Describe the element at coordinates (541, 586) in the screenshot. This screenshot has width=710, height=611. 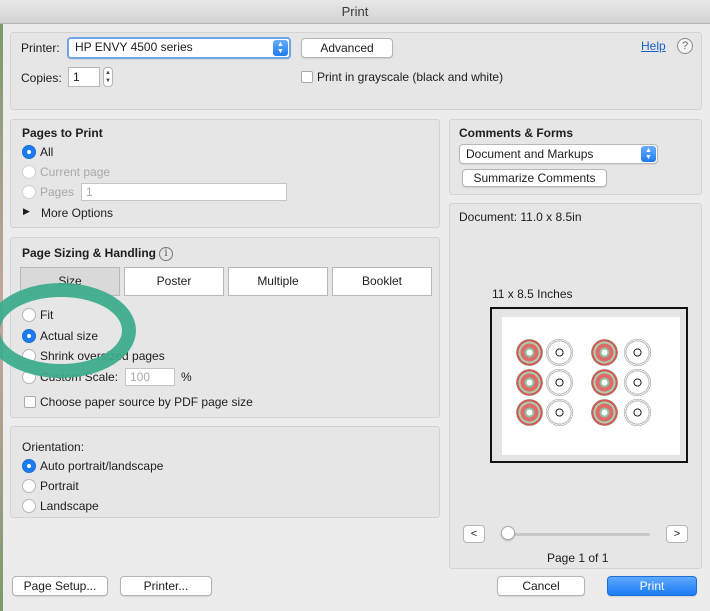
I see `cancel-button: Cancel` at that location.